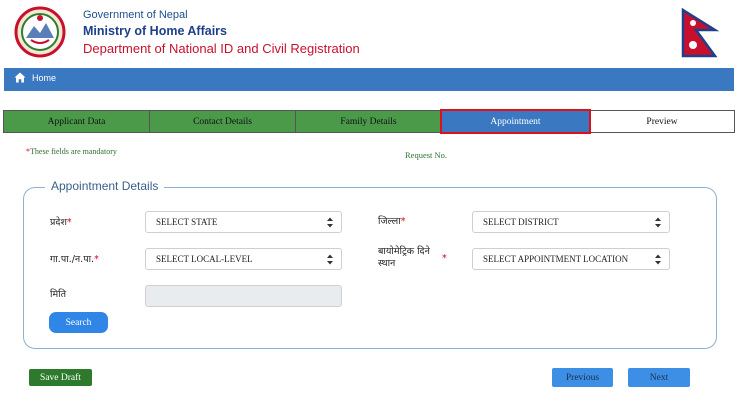  What do you see at coordinates (187, 222) in the screenshot?
I see `state-select-value: SELECT STATE` at bounding box center [187, 222].